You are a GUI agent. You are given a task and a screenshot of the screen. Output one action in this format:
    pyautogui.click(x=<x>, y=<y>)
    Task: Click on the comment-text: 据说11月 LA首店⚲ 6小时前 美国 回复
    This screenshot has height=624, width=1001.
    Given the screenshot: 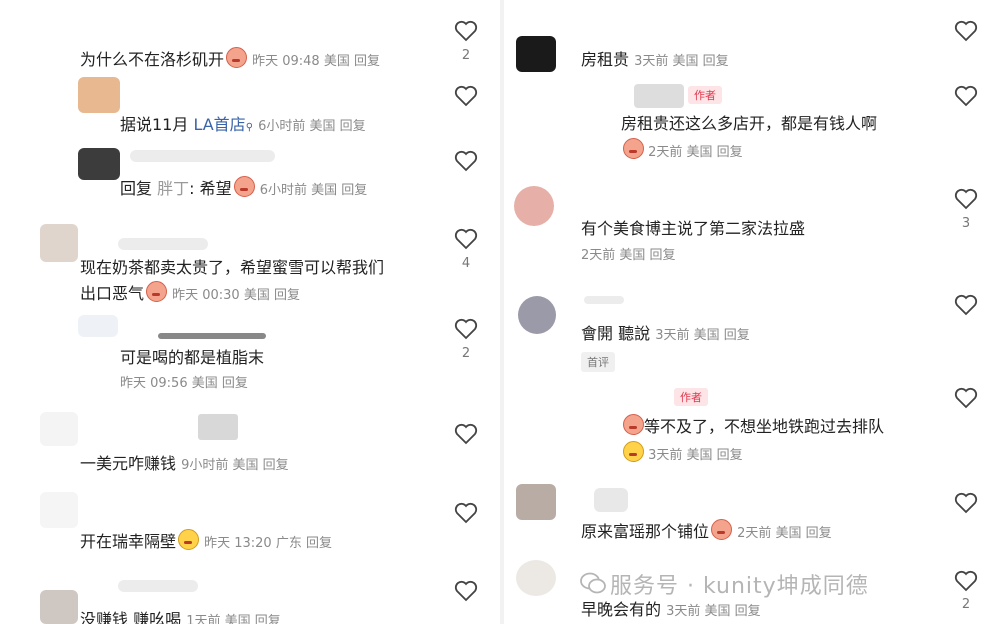 What is the action you would take?
    pyautogui.click(x=243, y=124)
    